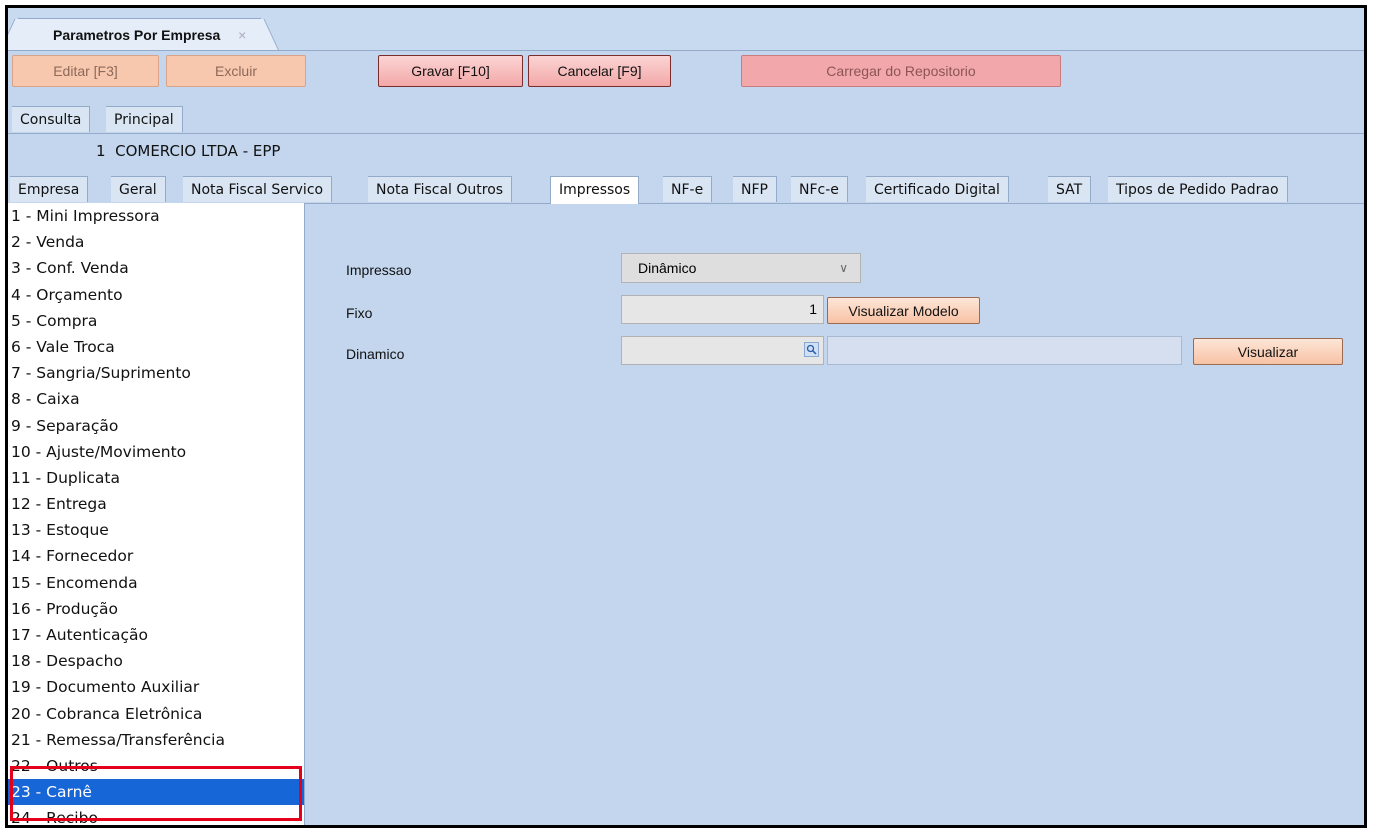 This screenshot has width=1375, height=831. Describe the element at coordinates (137, 35) in the screenshot. I see `document-tab-title: Parametros Por Empresa` at that location.